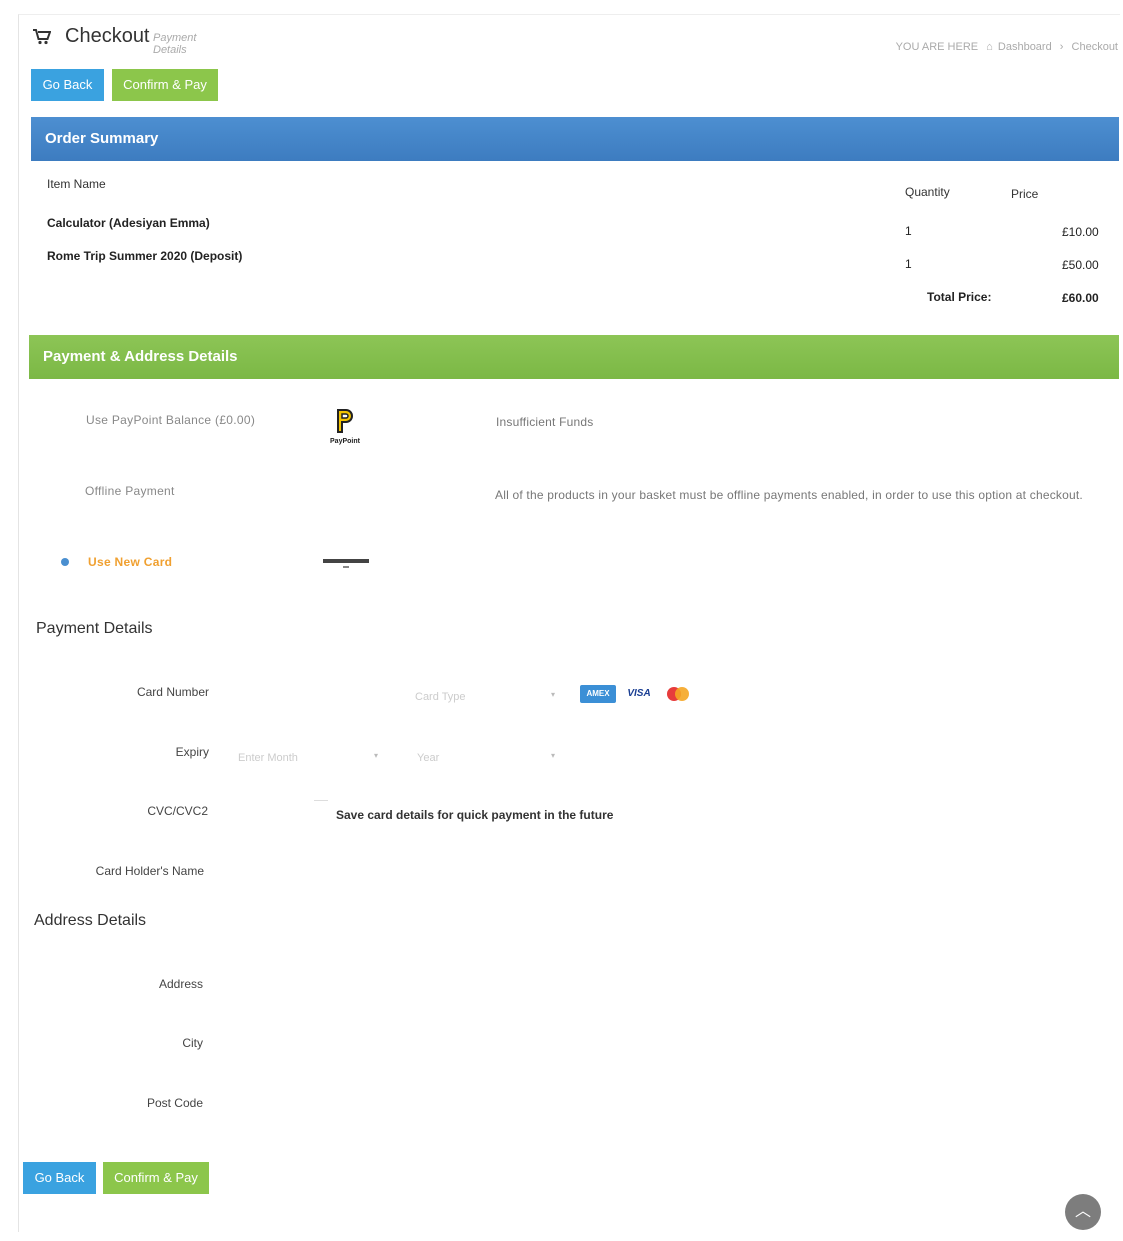 This screenshot has height=1241, width=1123. What do you see at coordinates (574, 357) in the screenshot?
I see `payment-address-header: Payment & Address Details` at bounding box center [574, 357].